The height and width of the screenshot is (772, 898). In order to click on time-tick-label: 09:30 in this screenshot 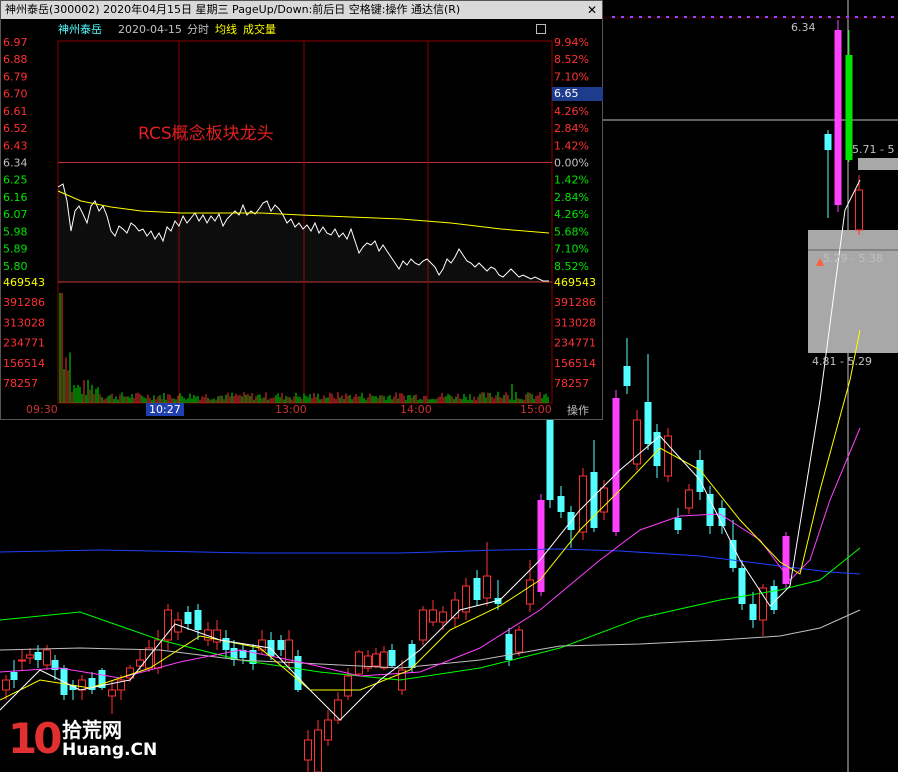, I will do `click(42, 409)`.